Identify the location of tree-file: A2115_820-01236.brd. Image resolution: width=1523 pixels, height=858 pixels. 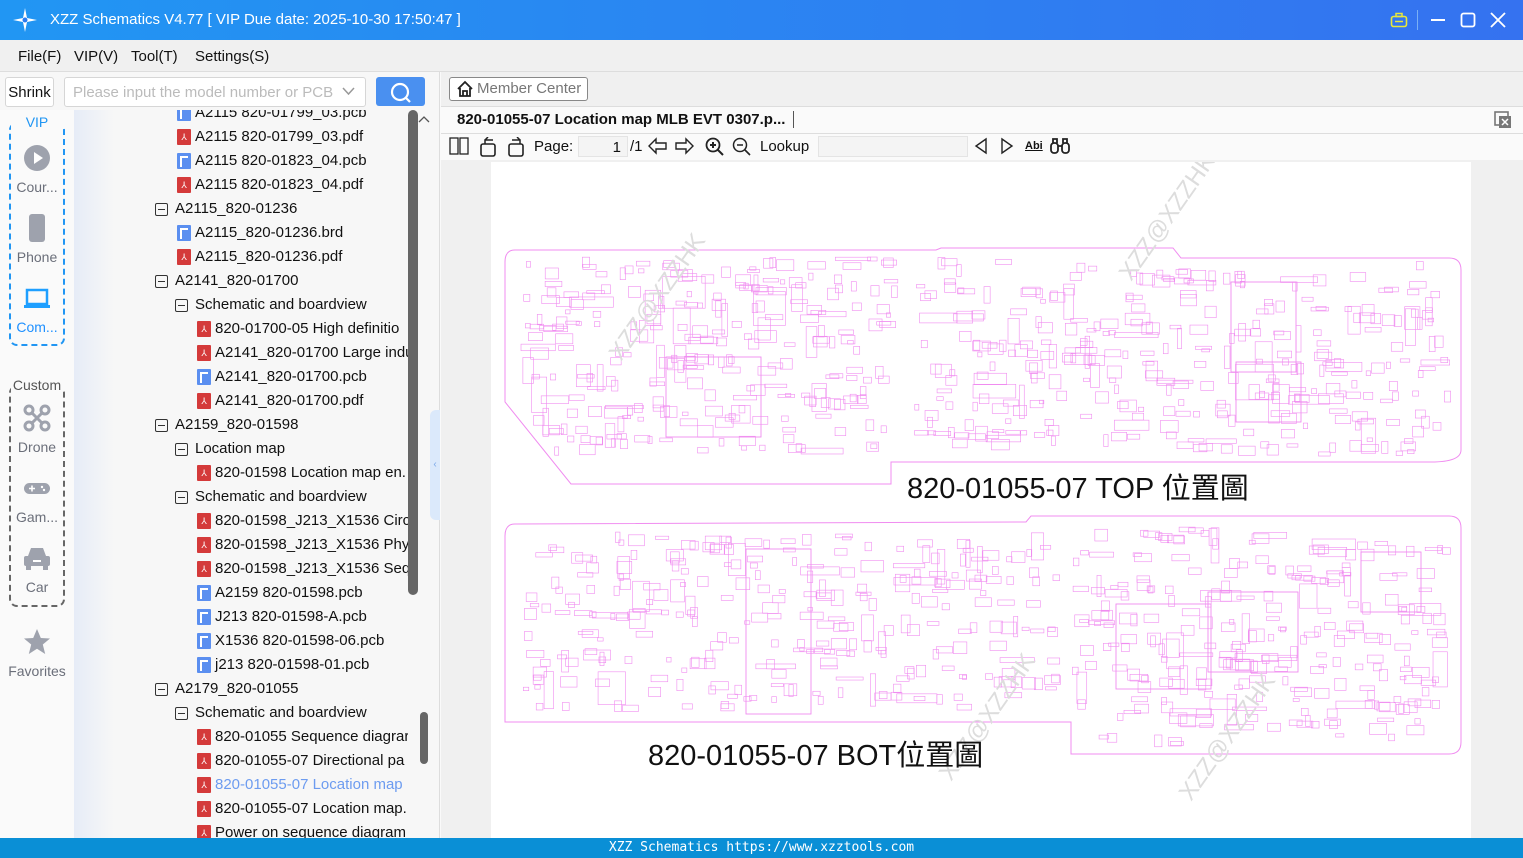
(241, 233).